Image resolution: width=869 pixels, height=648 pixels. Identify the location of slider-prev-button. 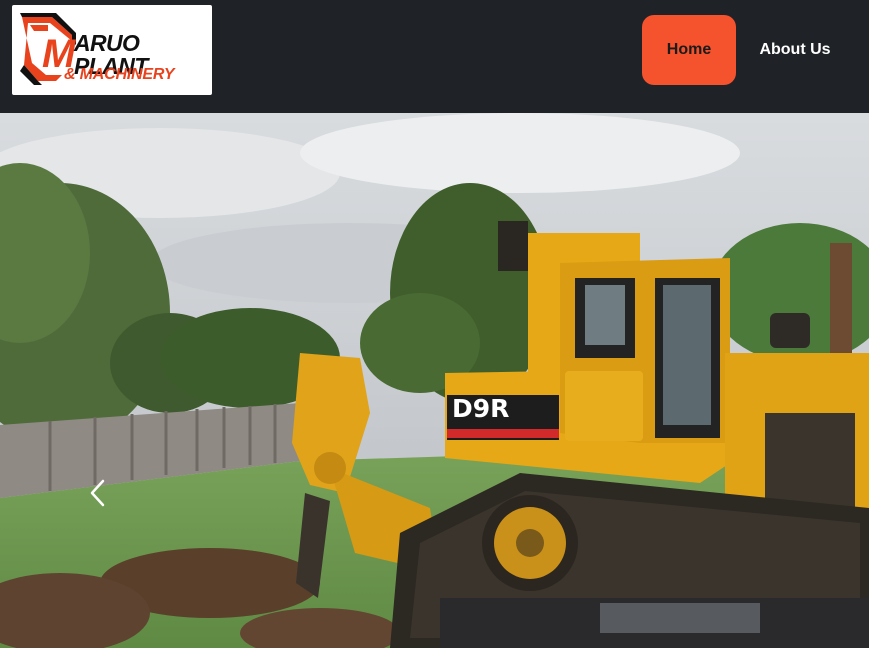
(98, 493).